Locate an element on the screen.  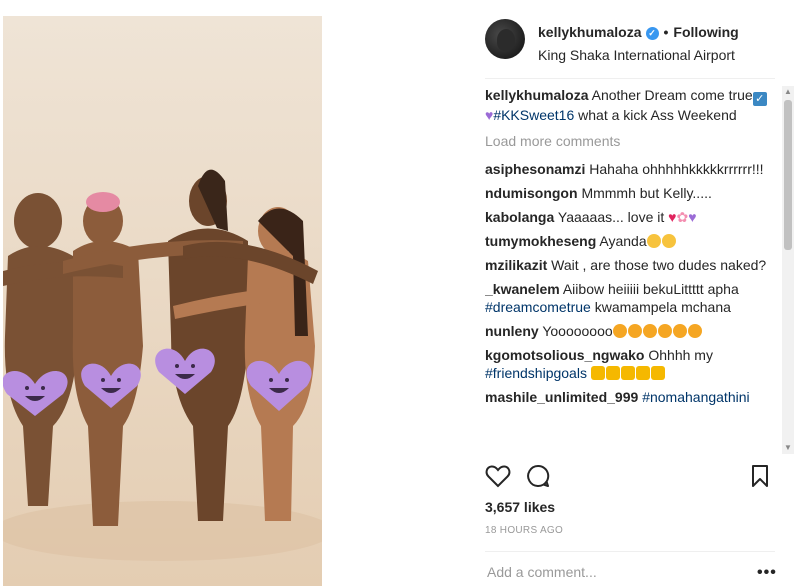
comment-username: kgomotsolious_ngwako is located at coordinates (564, 355).